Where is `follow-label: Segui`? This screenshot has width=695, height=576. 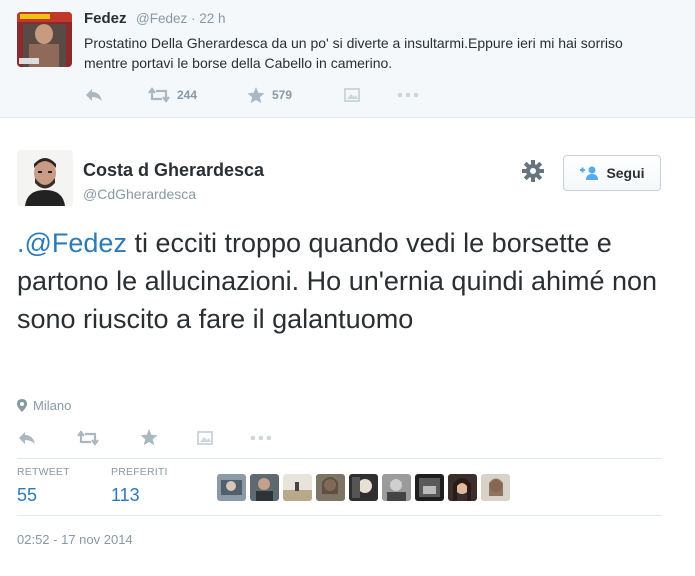 follow-label: Segui is located at coordinates (625, 173).